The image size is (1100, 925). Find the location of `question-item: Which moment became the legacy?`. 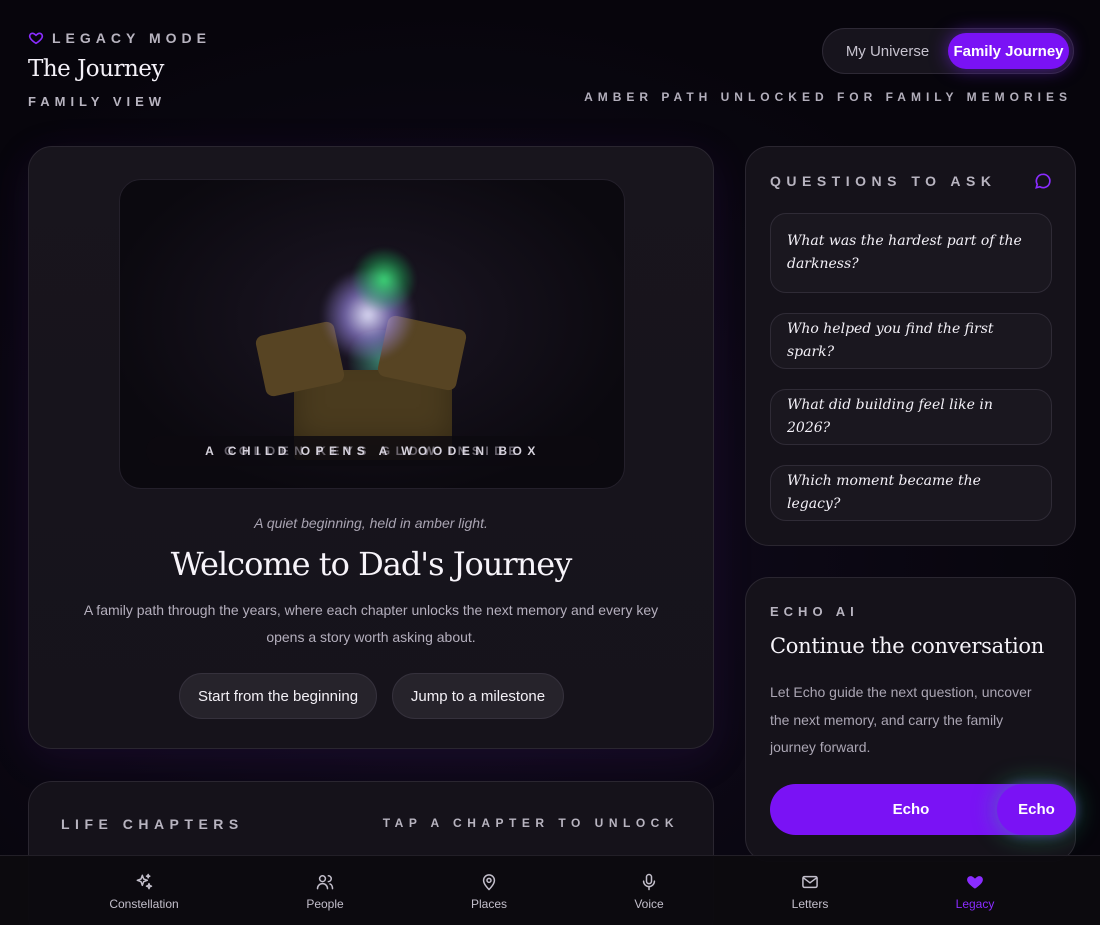

question-item: Which moment became the legacy? is located at coordinates (911, 493).